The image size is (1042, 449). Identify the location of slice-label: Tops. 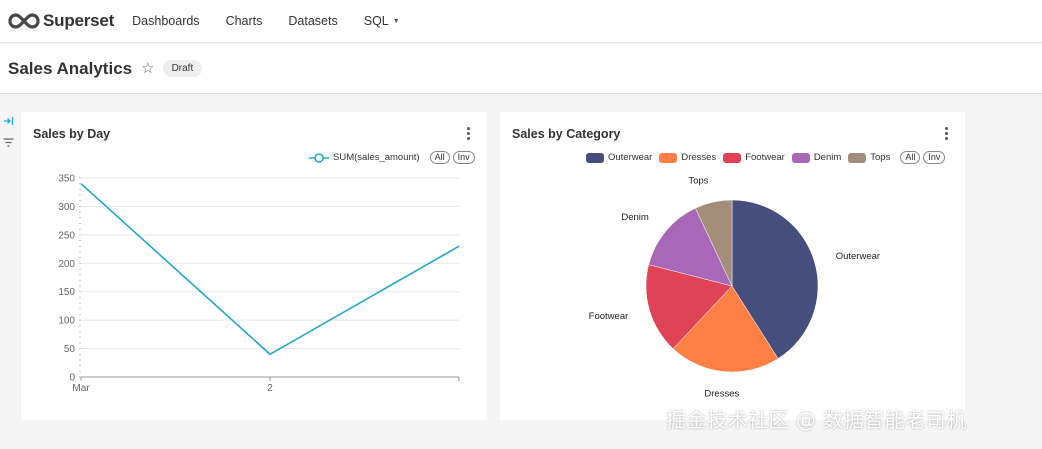
(698, 181).